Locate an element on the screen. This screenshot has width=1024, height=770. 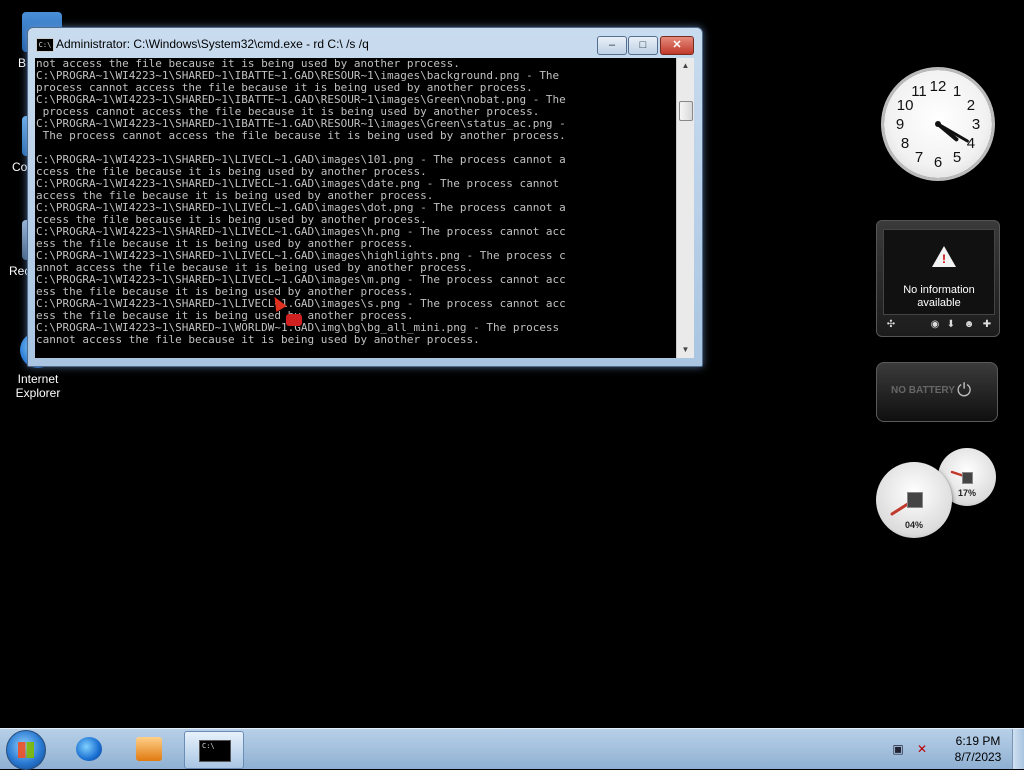
clock-gadget: 12 1 2 3 4 5 6 7 8 9 10 11 is located at coordinates (938, 124).